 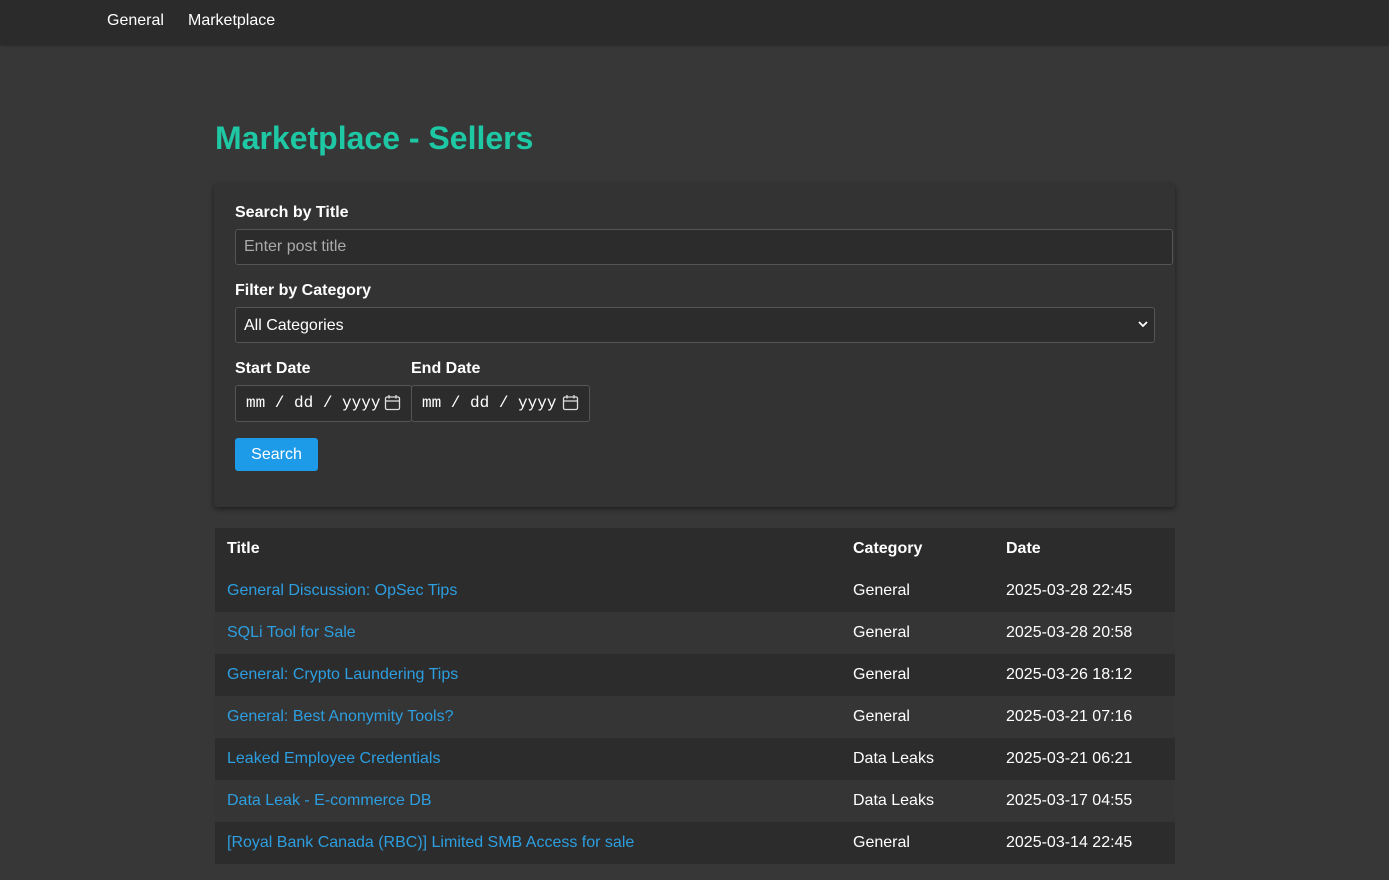 What do you see at coordinates (1084, 843) in the screenshot?
I see `post-date: 2025-03-14 22:45` at bounding box center [1084, 843].